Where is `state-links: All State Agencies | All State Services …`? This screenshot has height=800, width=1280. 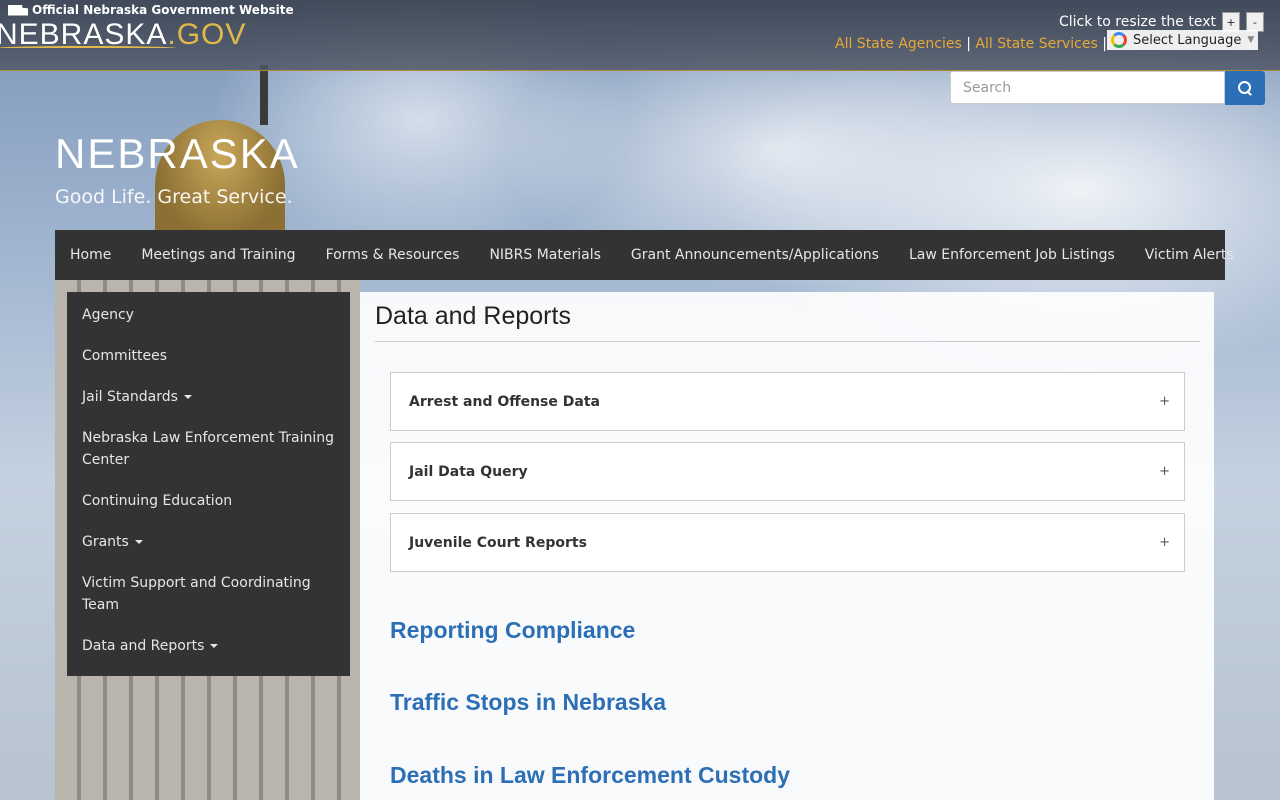 state-links: All State Agencies | All State Services … is located at coordinates (971, 44).